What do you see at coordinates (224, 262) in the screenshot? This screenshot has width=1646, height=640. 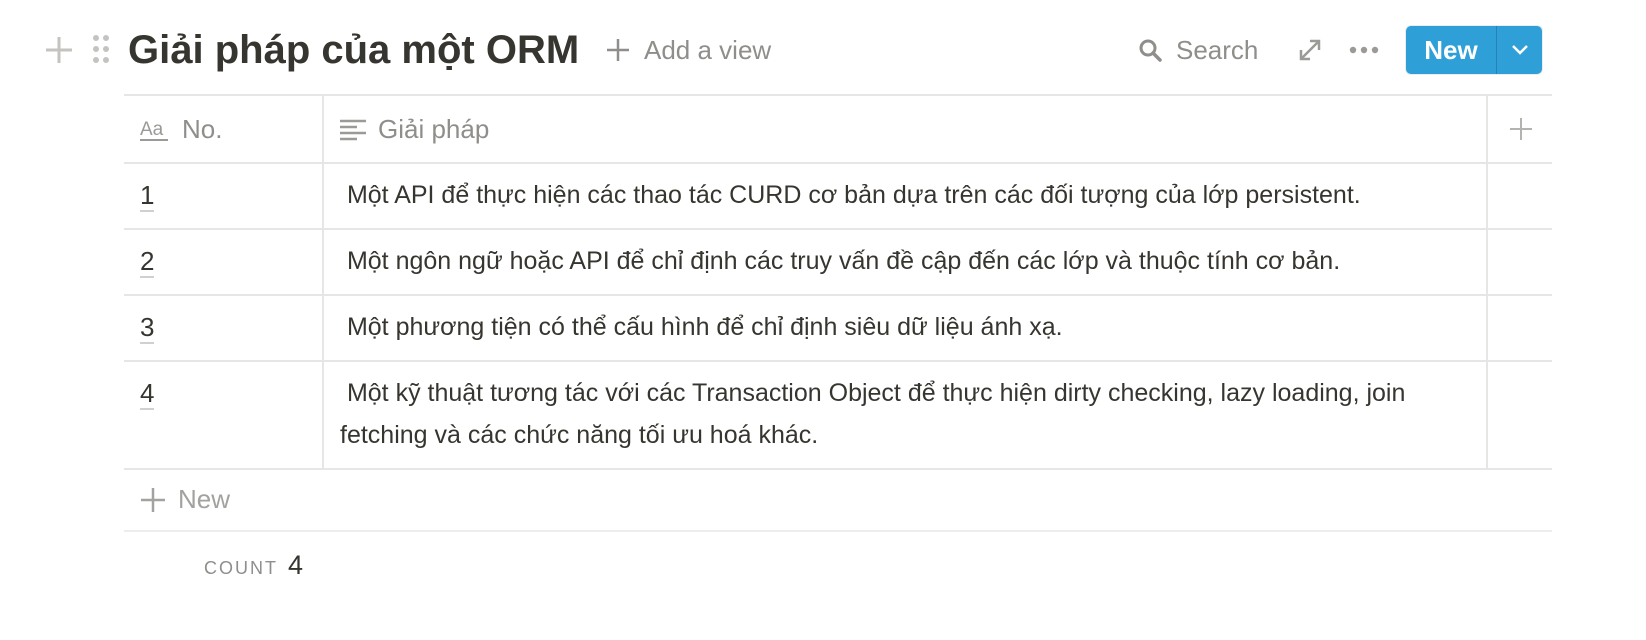 I see `cell-no: 2` at bounding box center [224, 262].